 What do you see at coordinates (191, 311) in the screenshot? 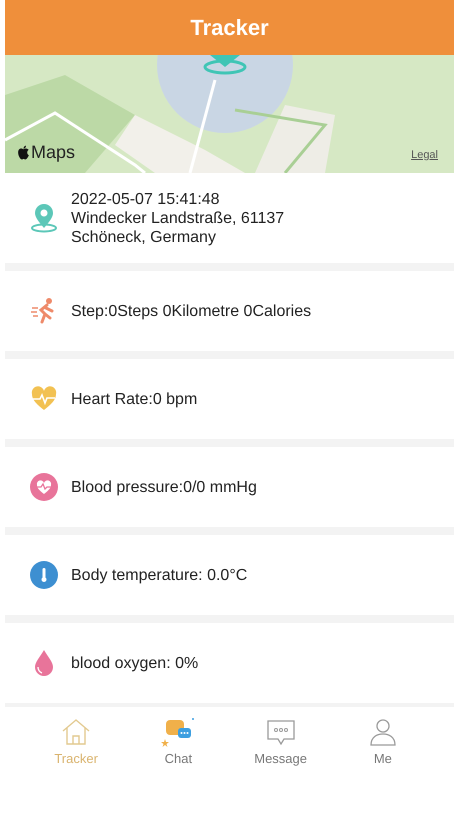
I see `info-text: Step:0Steps 0Kilometre 0Calories` at bounding box center [191, 311].